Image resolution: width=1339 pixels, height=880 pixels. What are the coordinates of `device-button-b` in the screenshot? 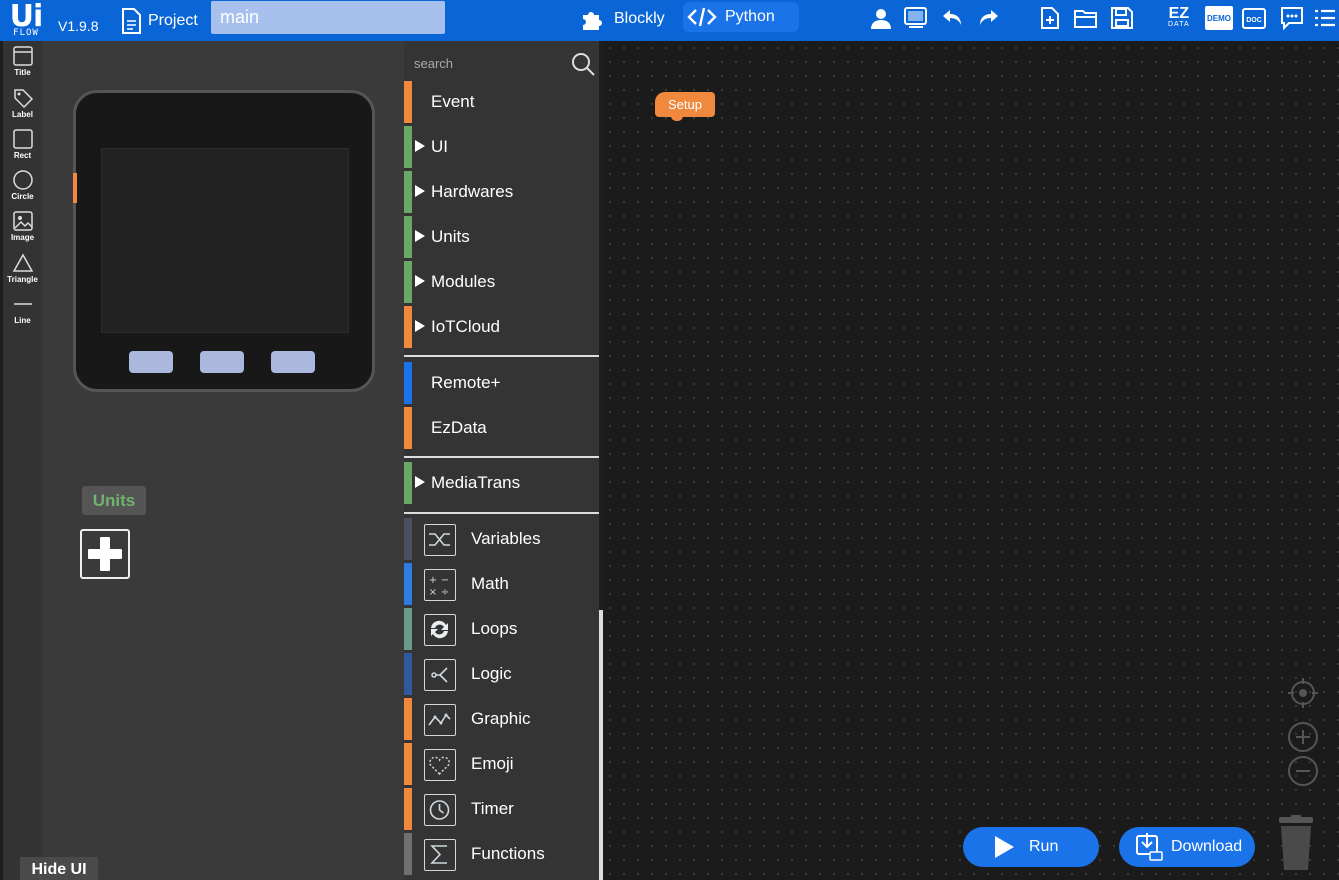 It's located at (222, 362).